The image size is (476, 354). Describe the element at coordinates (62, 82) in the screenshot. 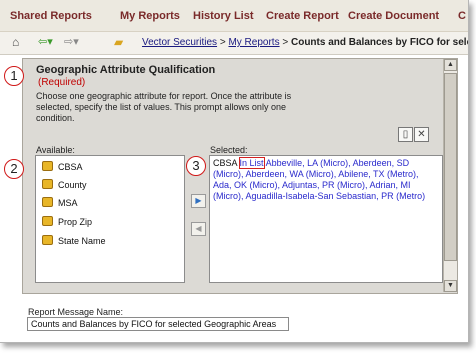

I see `required-indicator: (Required)` at that location.